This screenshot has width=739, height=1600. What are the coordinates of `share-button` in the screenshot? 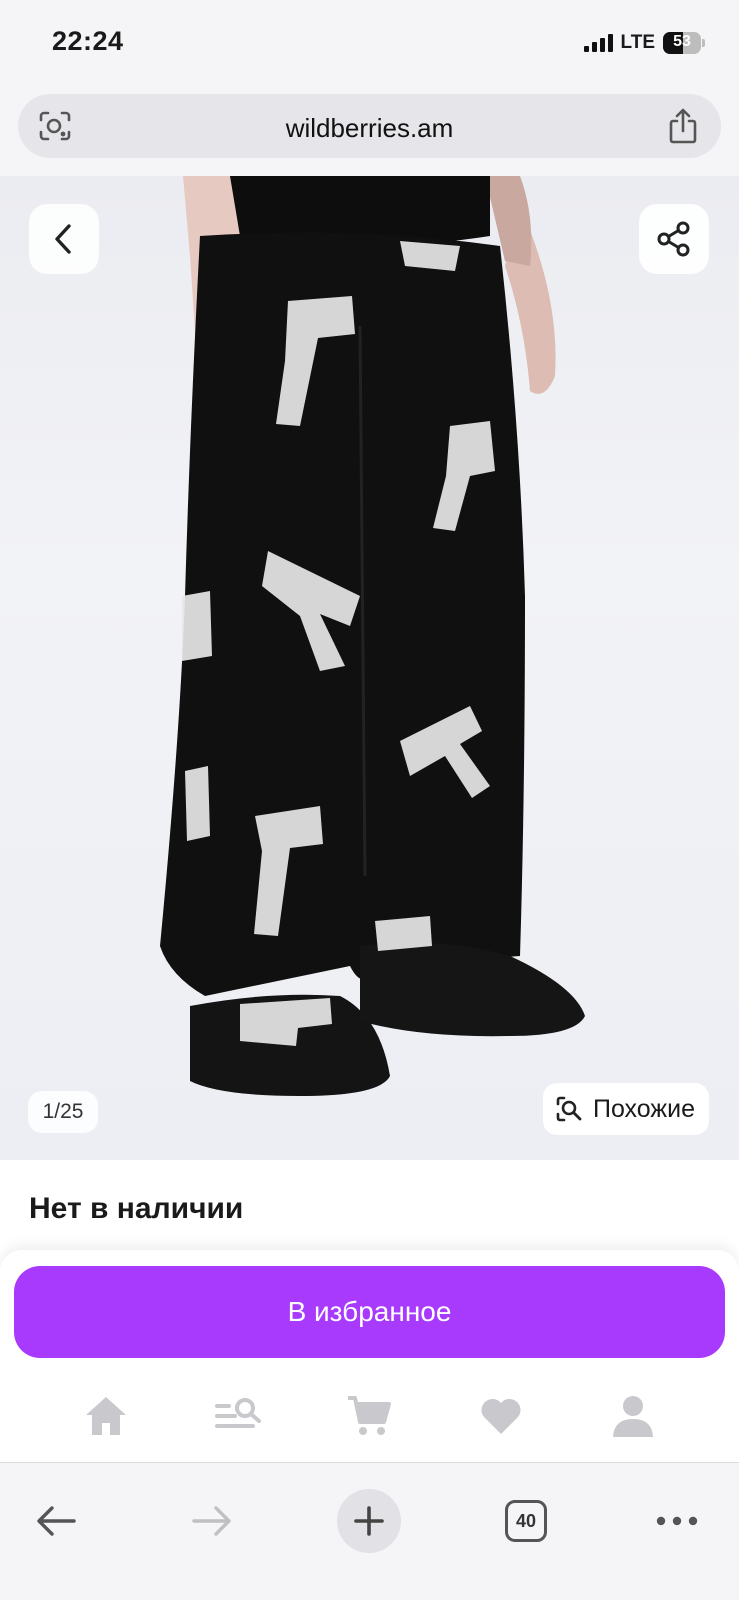 It's located at (674, 239).